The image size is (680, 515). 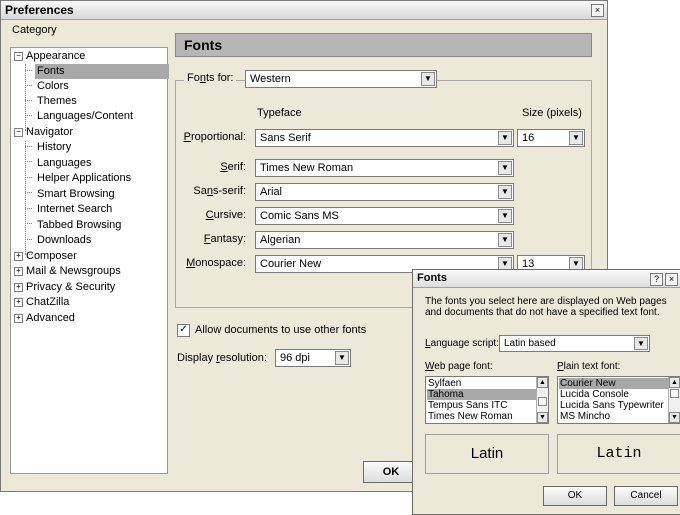 I want to click on sans-serif-label: Sans-serif:, so click(x=219, y=191).